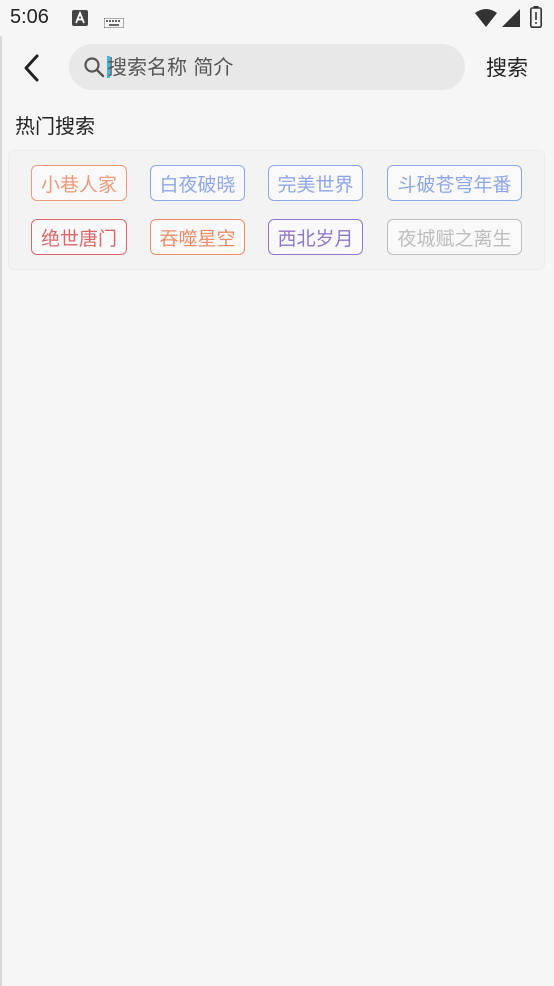 This screenshot has width=554, height=986. What do you see at coordinates (1, 493) in the screenshot?
I see `window-edge` at bounding box center [1, 493].